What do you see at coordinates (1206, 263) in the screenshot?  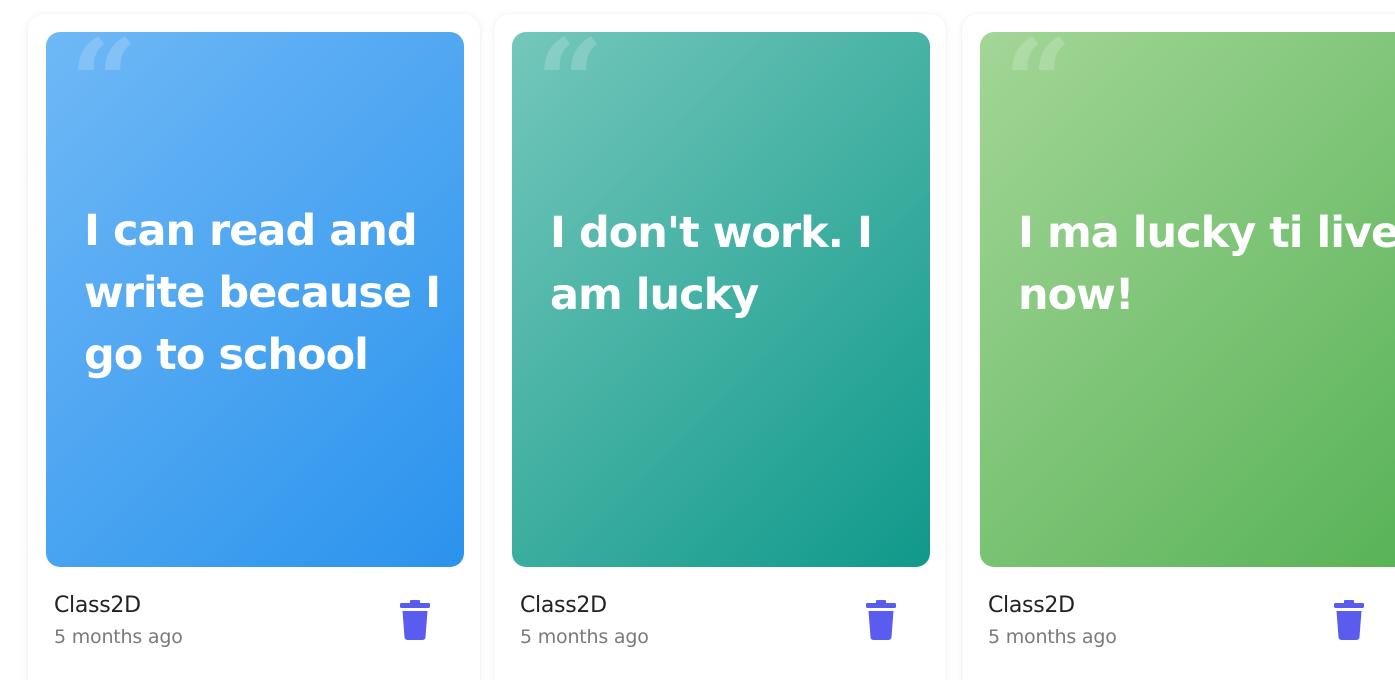 I see `quote-text: I ma lucky ti live now!` at bounding box center [1206, 263].